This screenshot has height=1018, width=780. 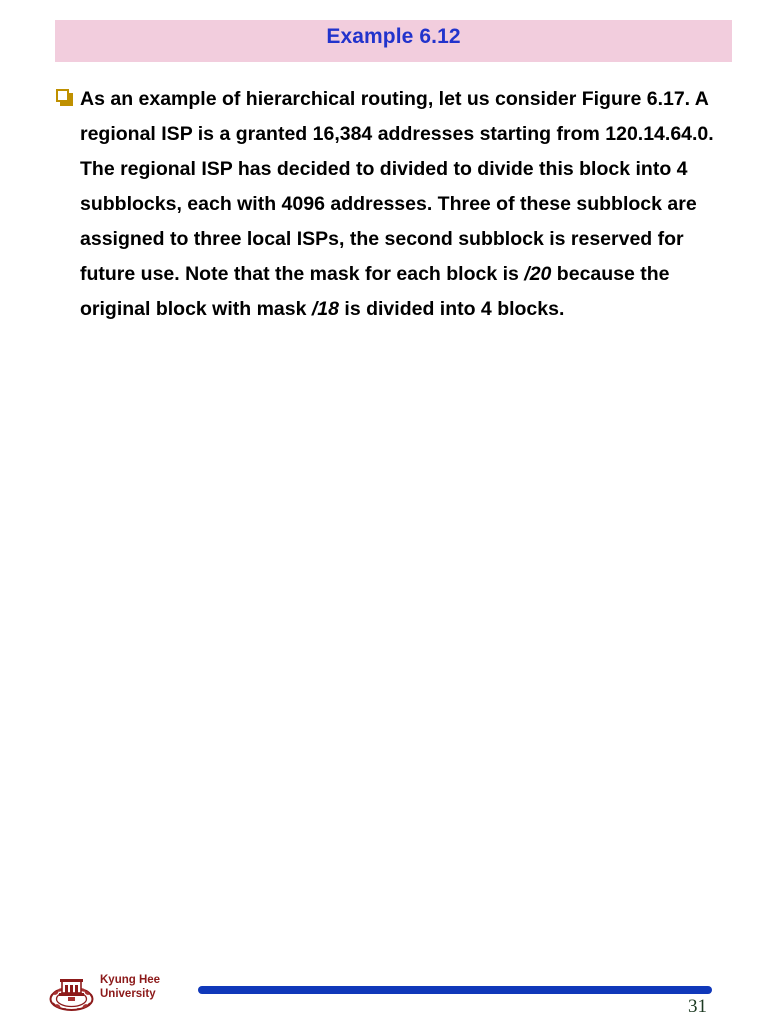 I want to click on page-title: Example 6.12, so click(x=393, y=36).